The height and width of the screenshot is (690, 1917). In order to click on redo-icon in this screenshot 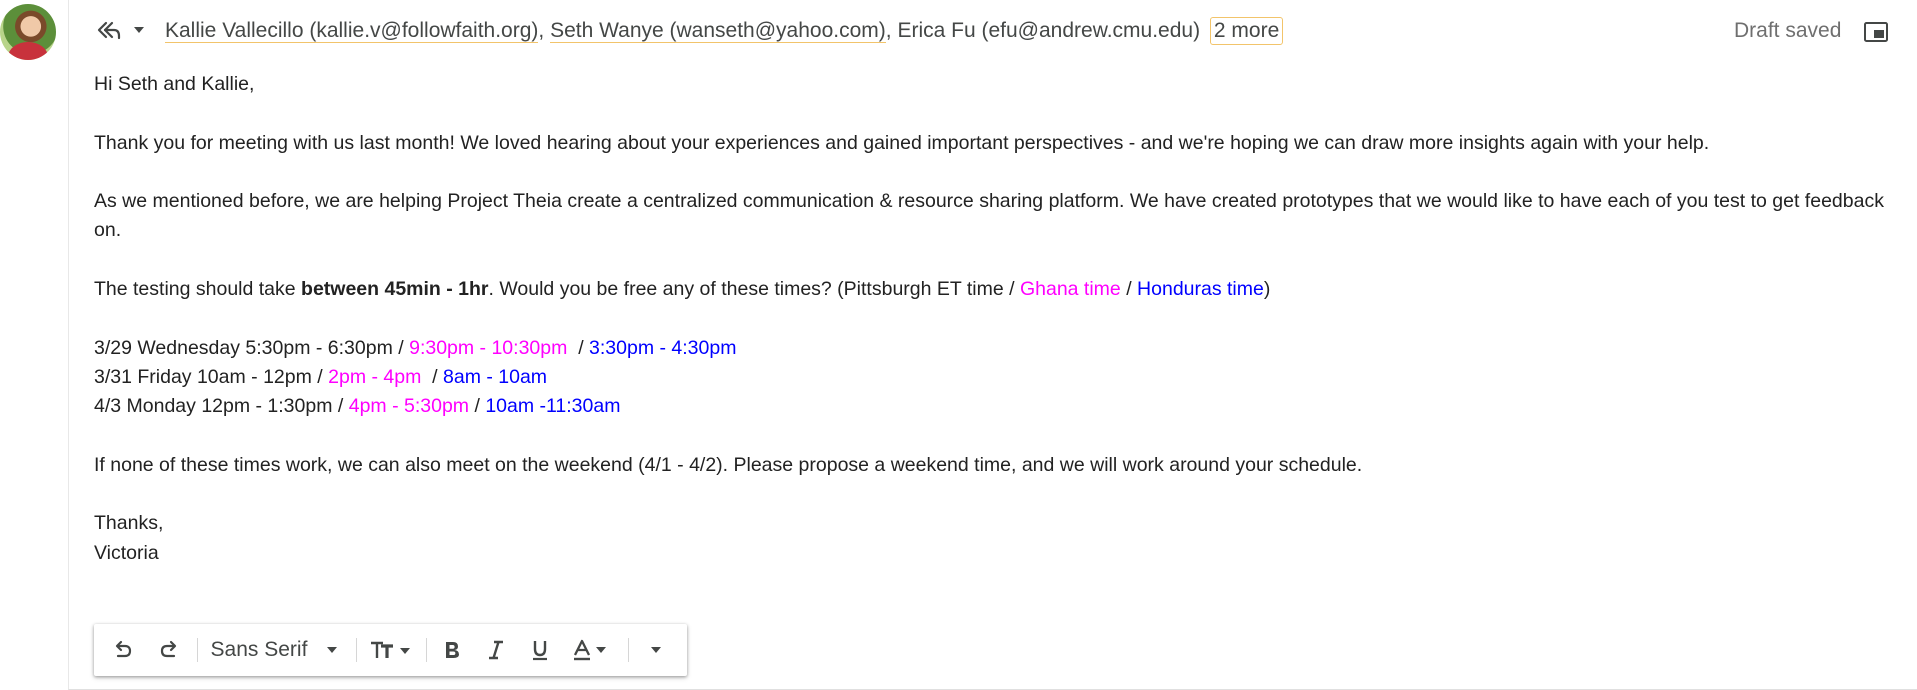, I will do `click(170, 650)`.